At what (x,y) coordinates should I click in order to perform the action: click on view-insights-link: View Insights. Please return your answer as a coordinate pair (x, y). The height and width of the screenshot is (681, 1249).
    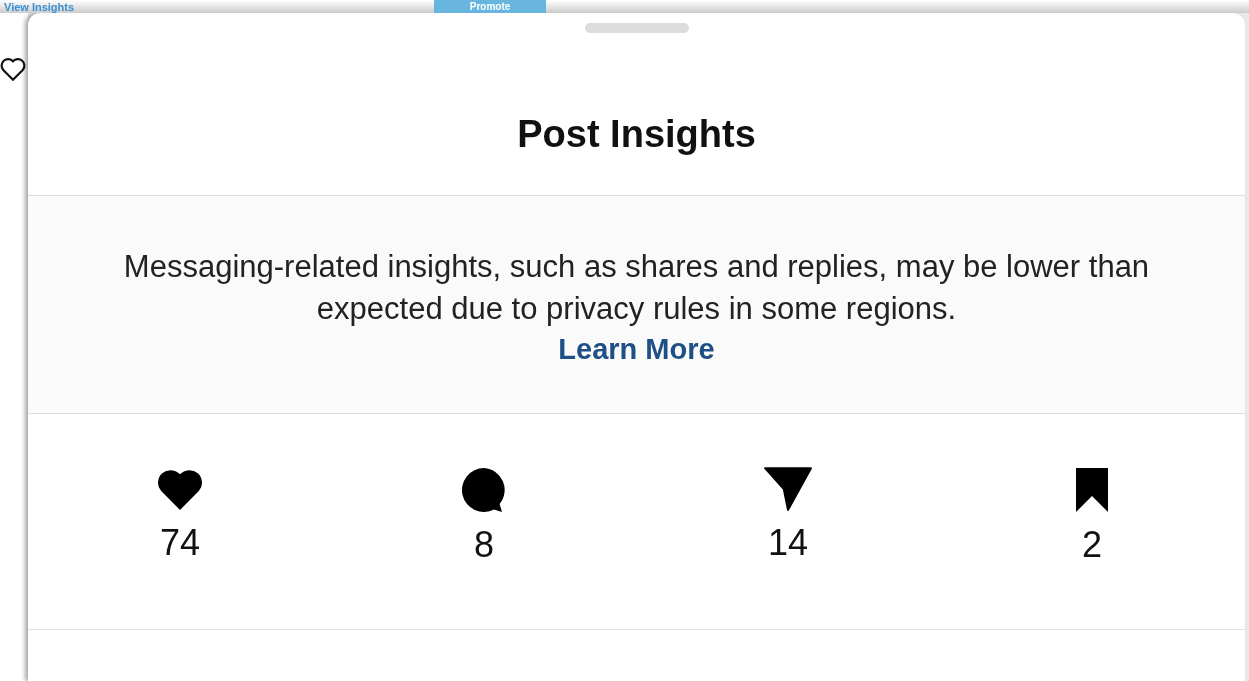
    Looking at the image, I should click on (39, 7).